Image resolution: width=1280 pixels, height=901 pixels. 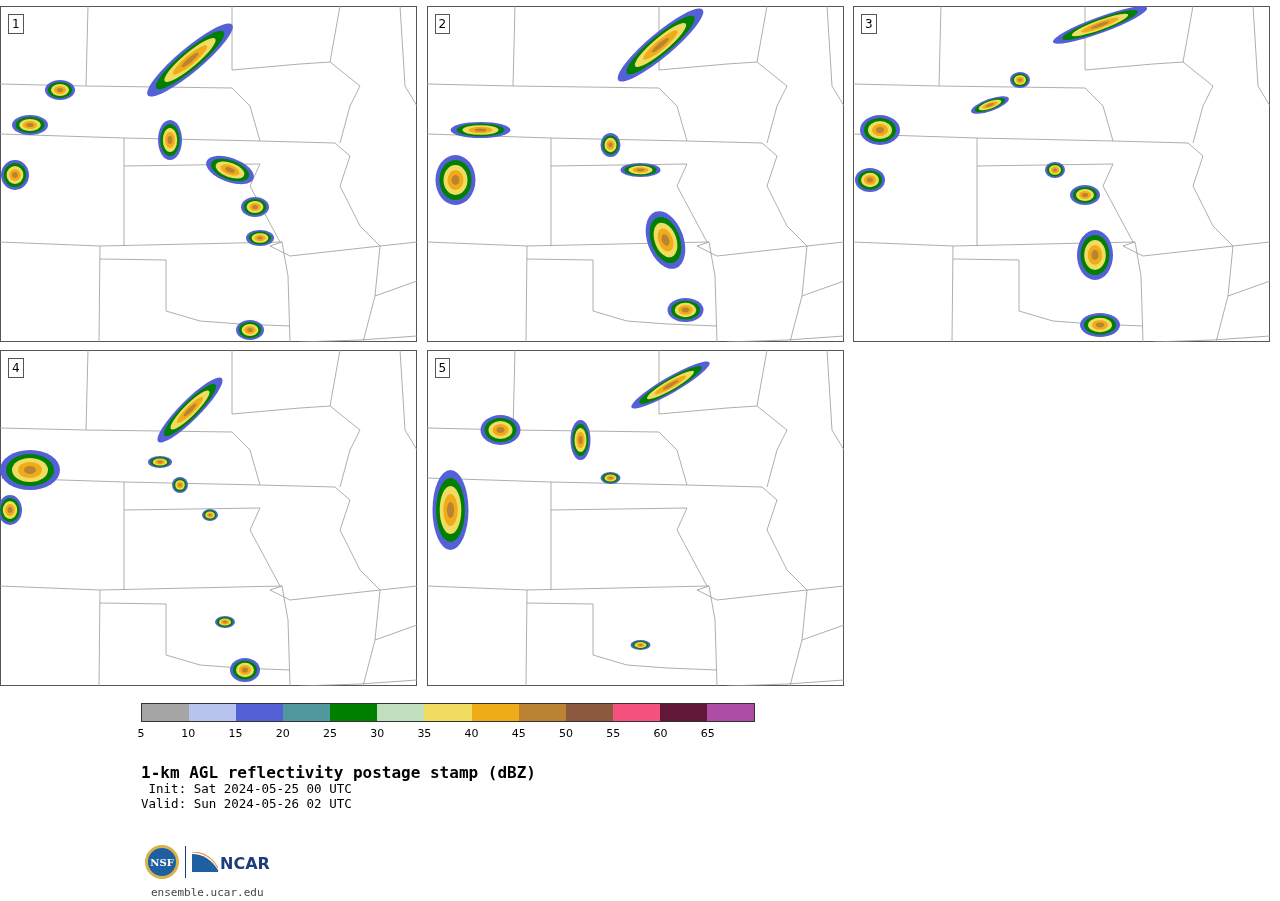 What do you see at coordinates (377, 733) in the screenshot?
I see `tick-label: 30` at bounding box center [377, 733].